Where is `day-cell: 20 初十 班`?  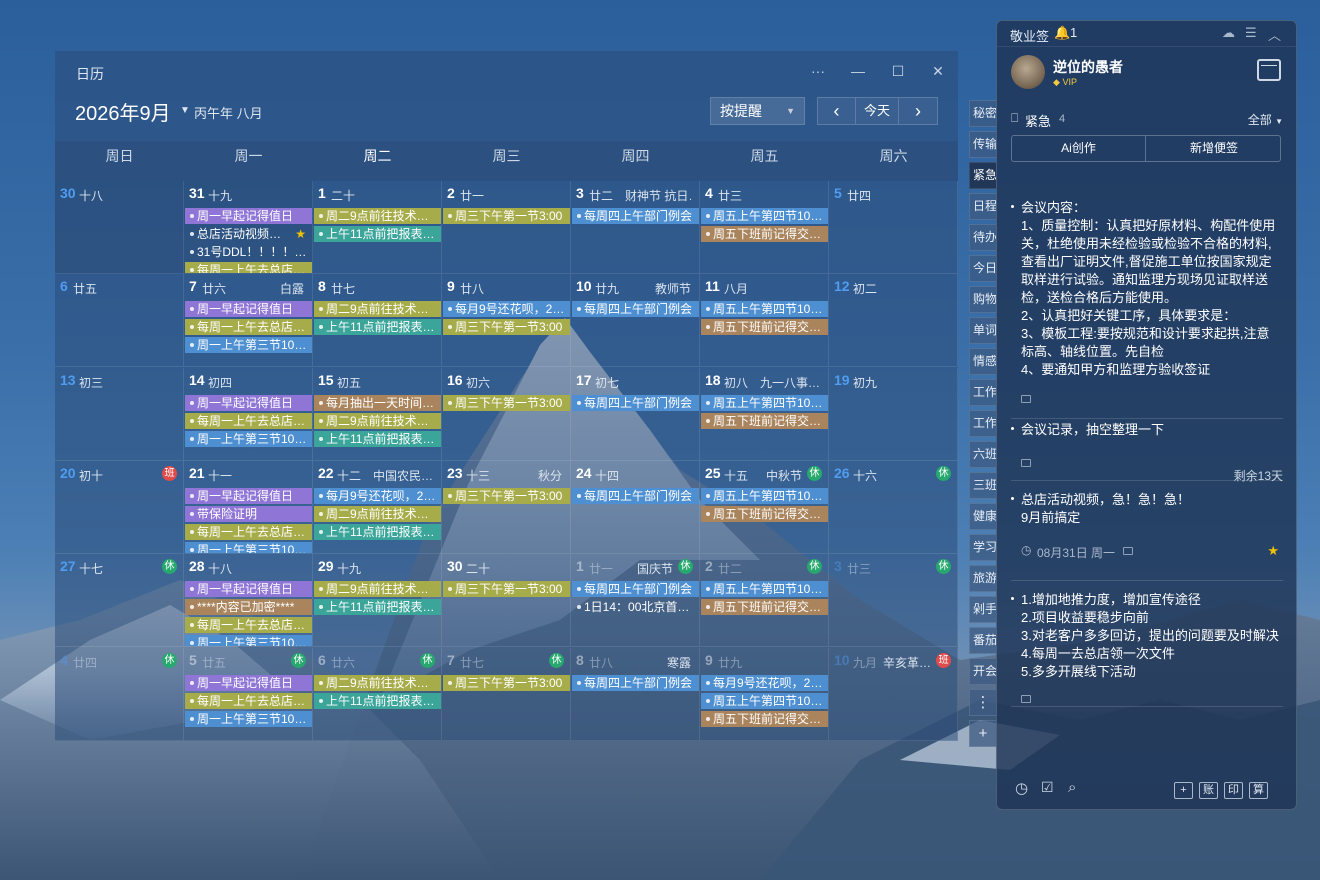
day-cell: 20 初十 班 is located at coordinates (119, 507).